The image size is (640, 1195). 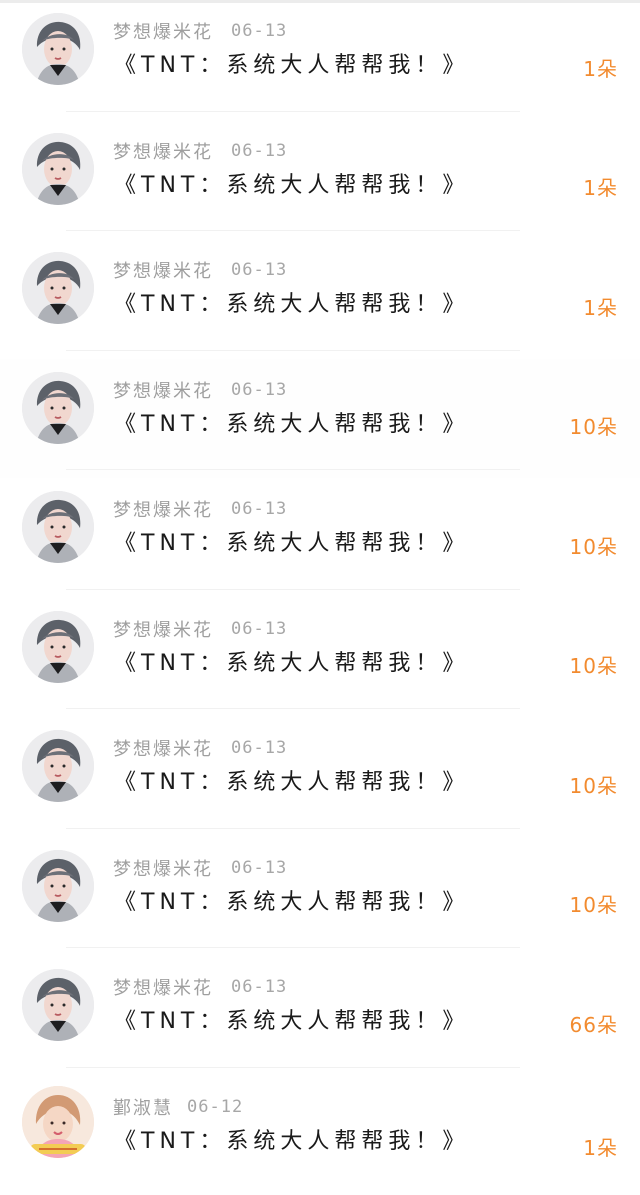 What do you see at coordinates (143, 1107) in the screenshot?
I see `username: 鄞淑慧` at bounding box center [143, 1107].